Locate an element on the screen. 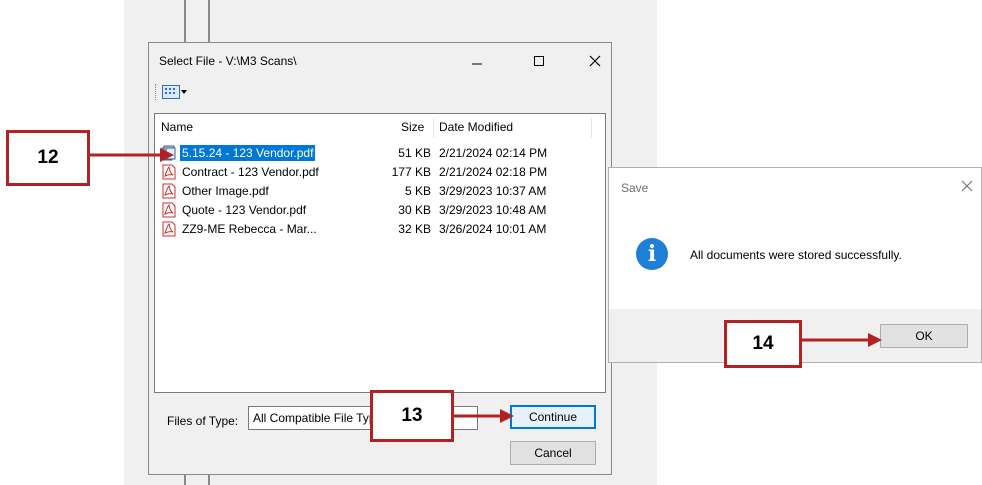  files-of-type-label: Files of Type: is located at coordinates (203, 421).